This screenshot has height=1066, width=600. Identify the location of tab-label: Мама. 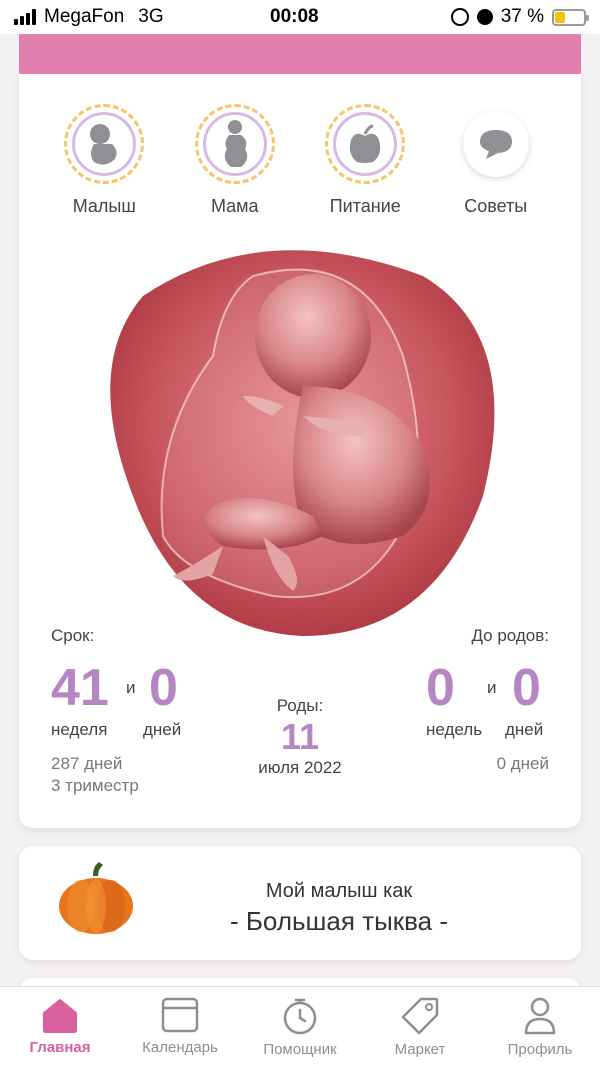
(234, 206).